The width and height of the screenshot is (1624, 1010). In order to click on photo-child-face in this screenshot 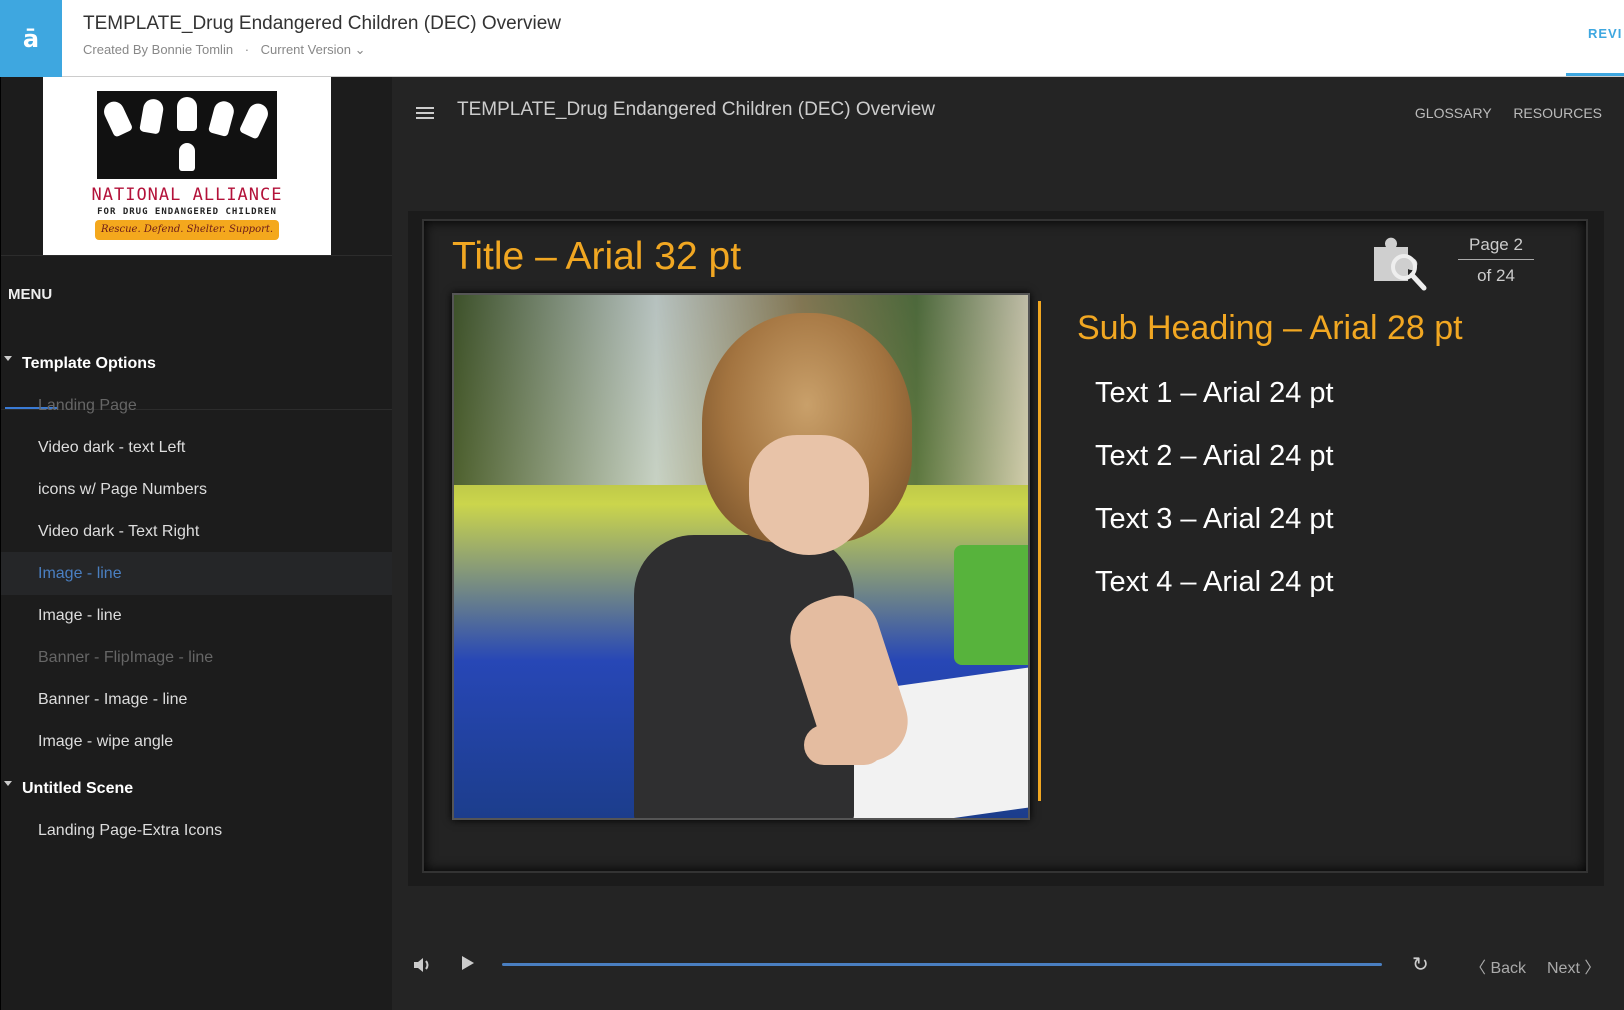, I will do `click(809, 495)`.